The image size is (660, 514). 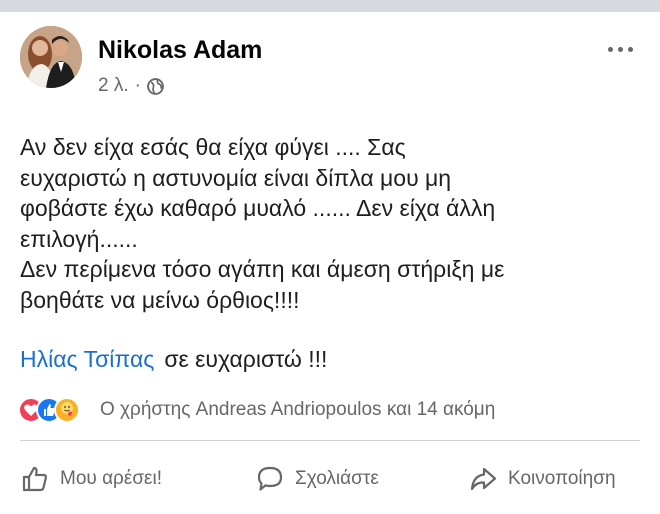 I want to click on comment-label: Σχολιάστε, so click(x=337, y=478).